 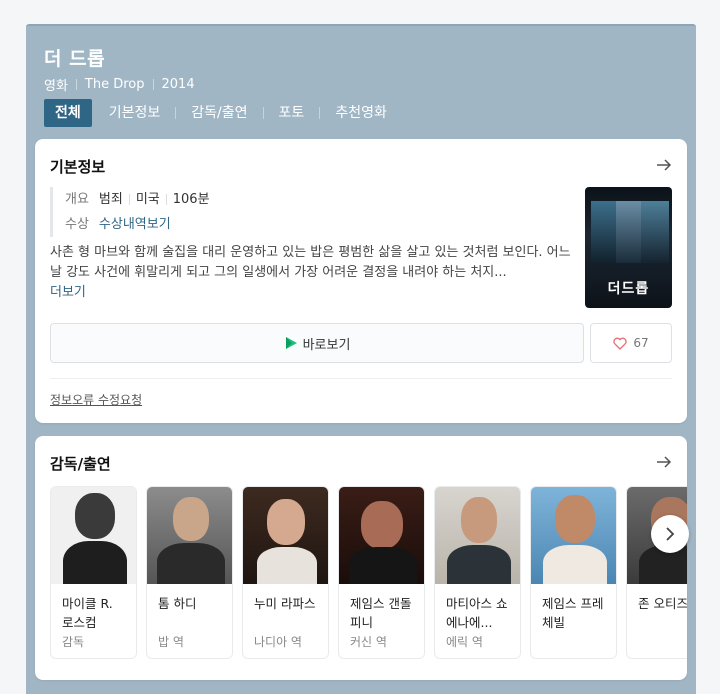 I want to click on watch-button: 바로보기, so click(x=317, y=343).